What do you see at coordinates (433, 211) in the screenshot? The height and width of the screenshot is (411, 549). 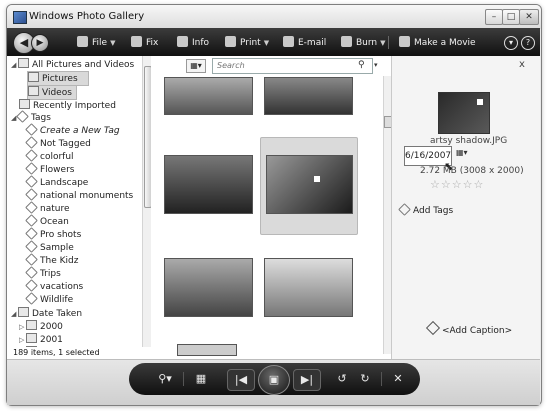 I see `add-tags-label: Add Tags` at bounding box center [433, 211].